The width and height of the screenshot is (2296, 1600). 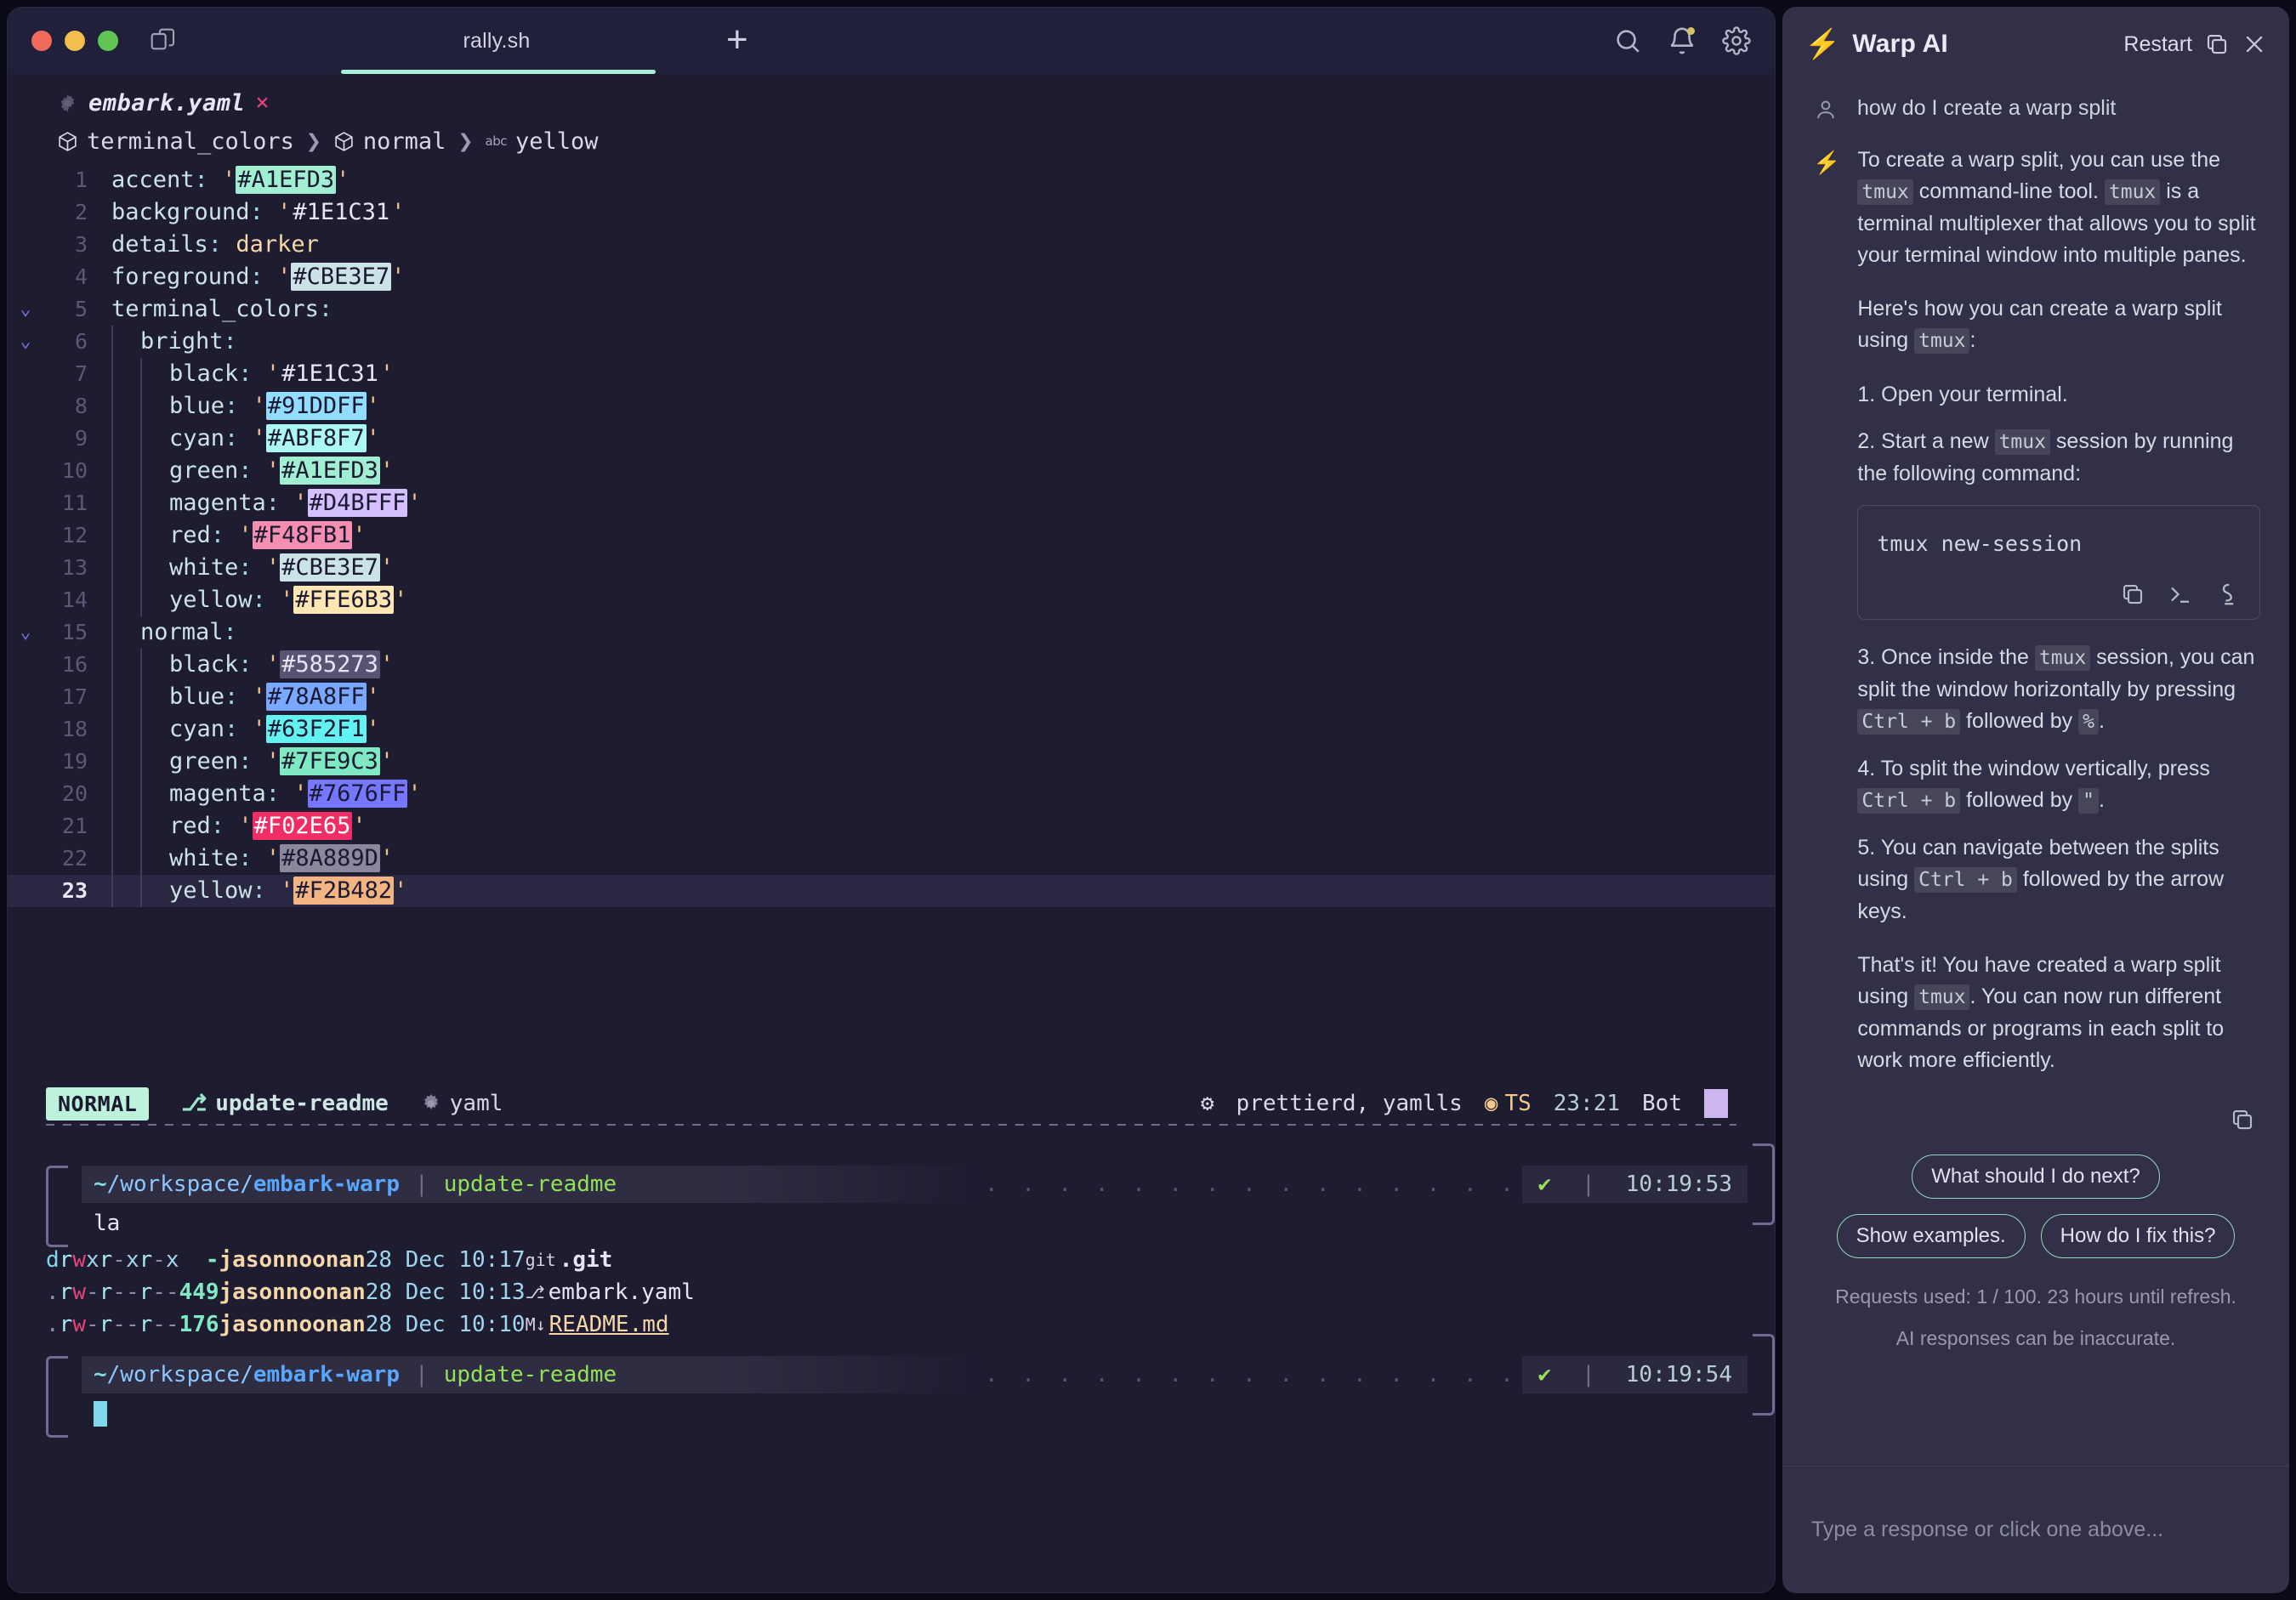 What do you see at coordinates (41, 41) in the screenshot?
I see `close-window-button` at bounding box center [41, 41].